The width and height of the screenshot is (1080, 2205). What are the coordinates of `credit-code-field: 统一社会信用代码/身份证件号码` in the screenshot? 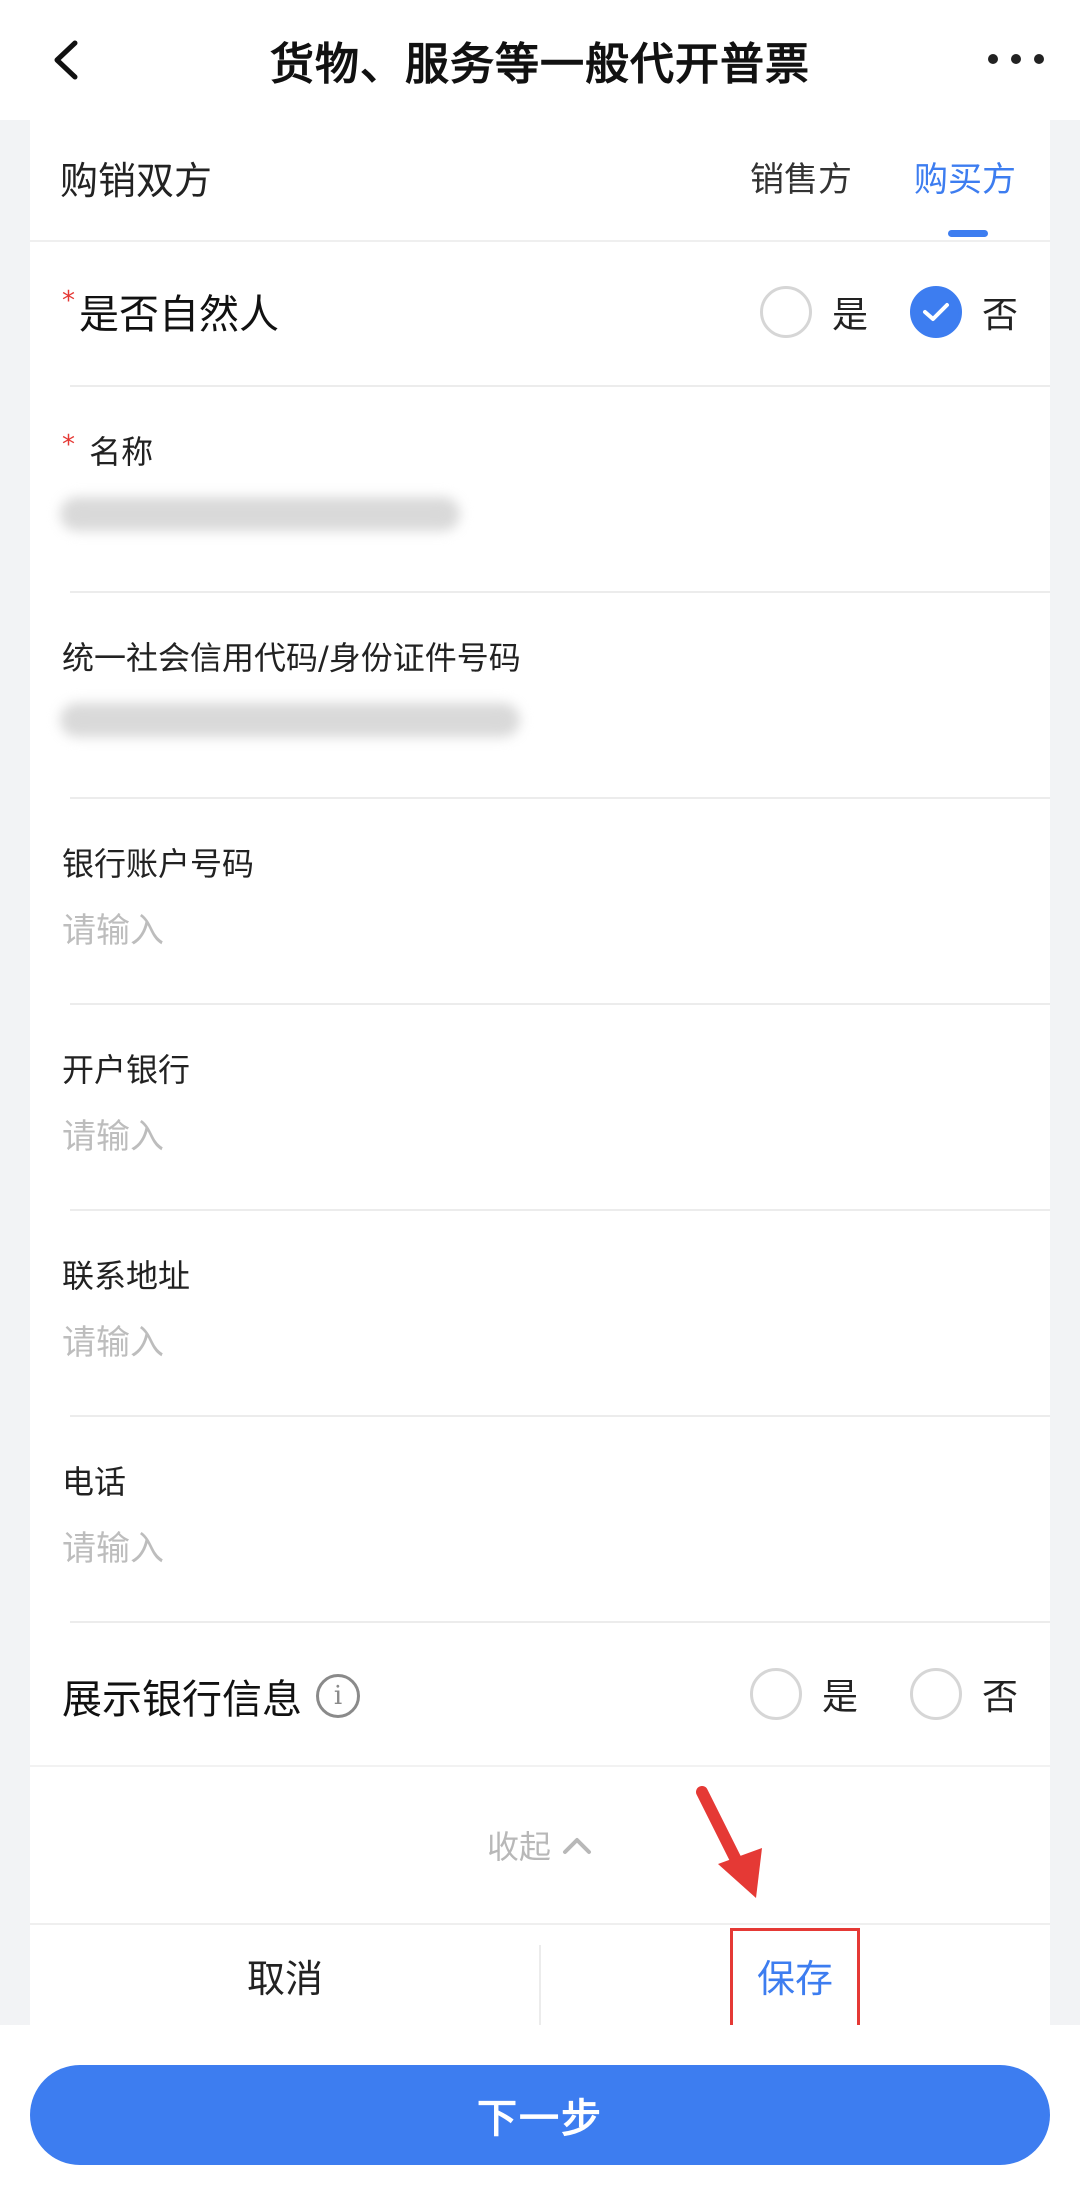 It's located at (540, 696).